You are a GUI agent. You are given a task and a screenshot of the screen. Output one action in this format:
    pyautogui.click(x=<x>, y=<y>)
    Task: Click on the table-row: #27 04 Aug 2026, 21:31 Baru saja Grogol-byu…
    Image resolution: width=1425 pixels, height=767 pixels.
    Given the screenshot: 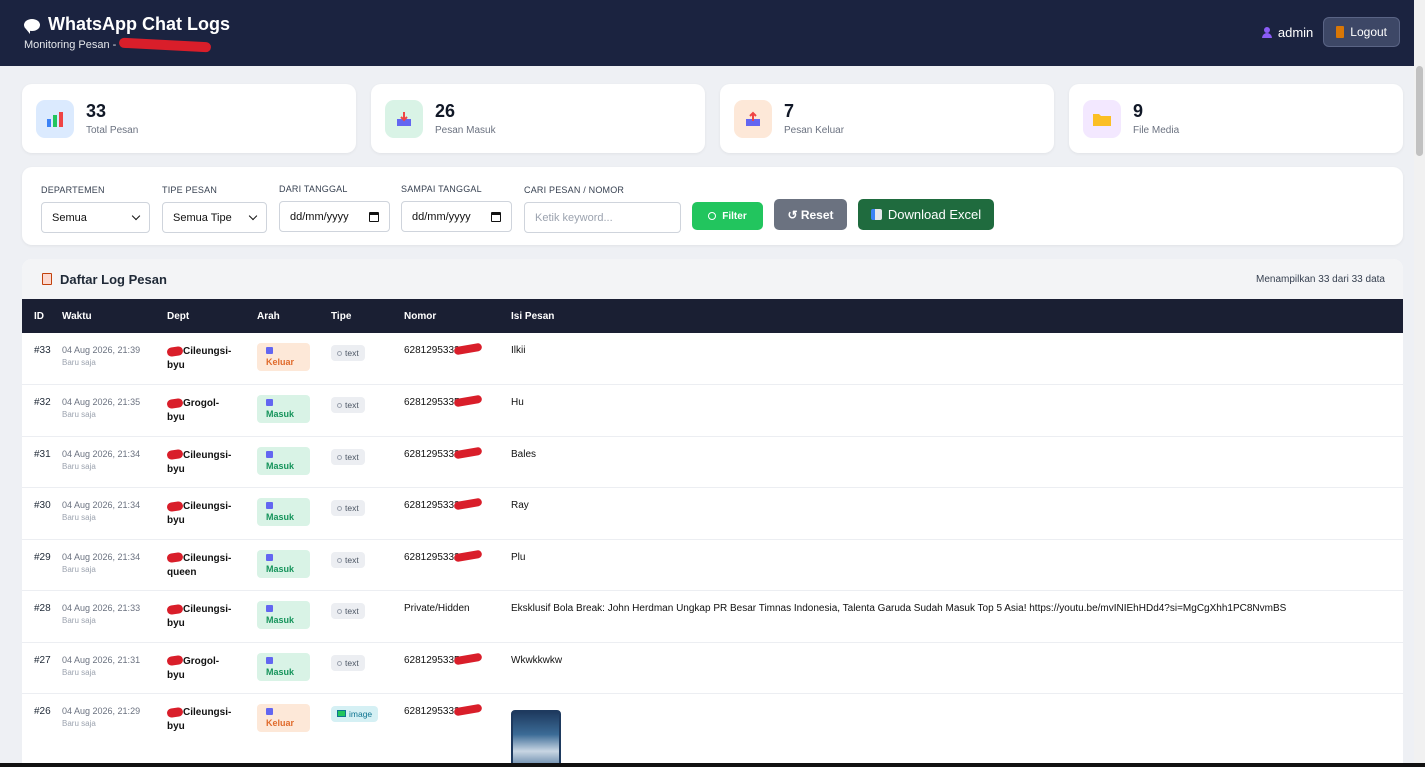 What is the action you would take?
    pyautogui.click(x=712, y=668)
    